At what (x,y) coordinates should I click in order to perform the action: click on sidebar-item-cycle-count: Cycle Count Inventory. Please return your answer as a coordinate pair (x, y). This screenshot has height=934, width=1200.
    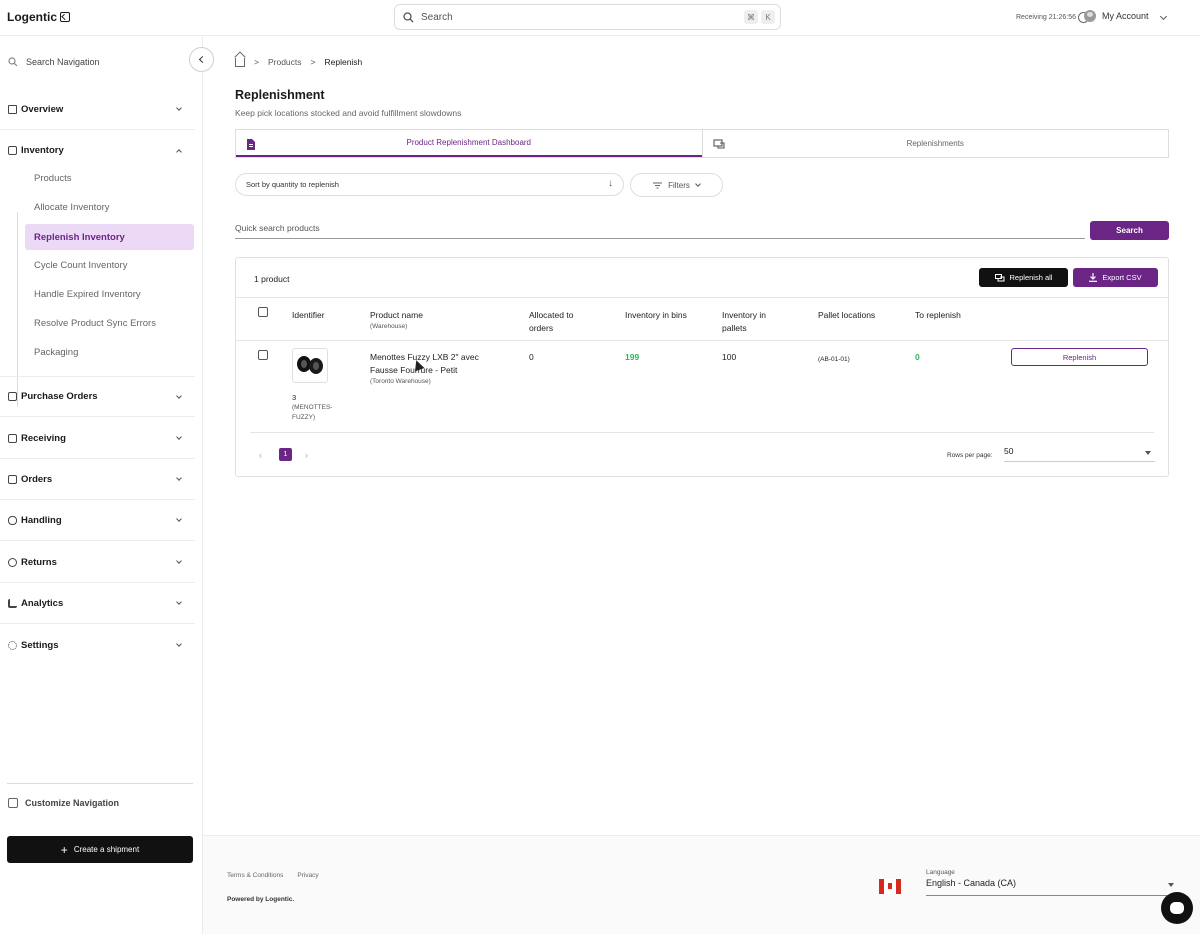
    Looking at the image, I should click on (80, 265).